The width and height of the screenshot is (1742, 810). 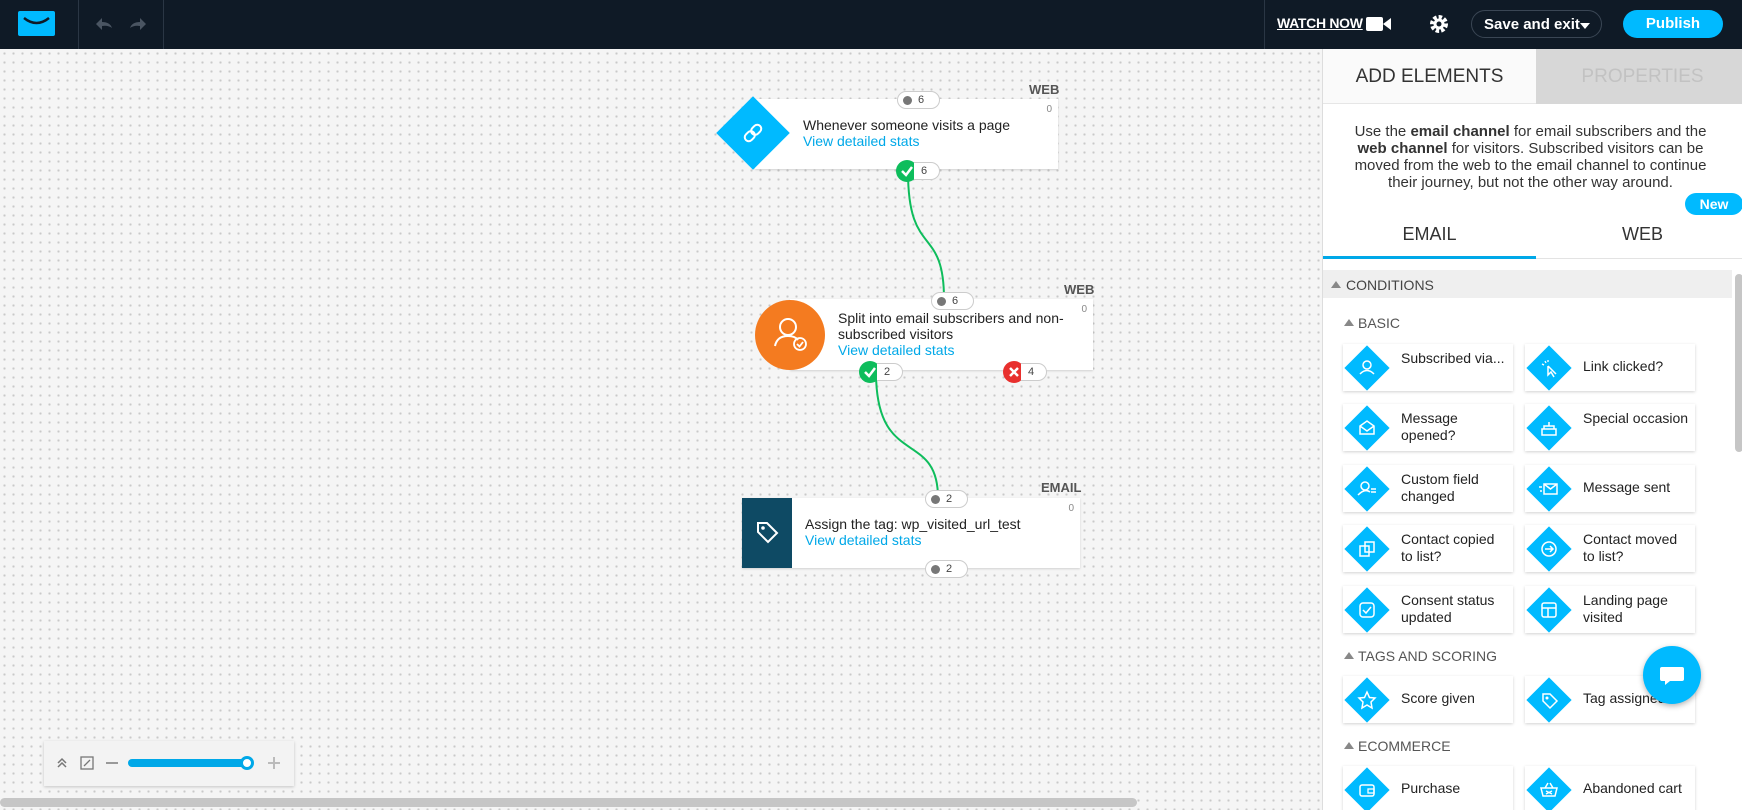 What do you see at coordinates (1439, 24) in the screenshot?
I see `gear-icon` at bounding box center [1439, 24].